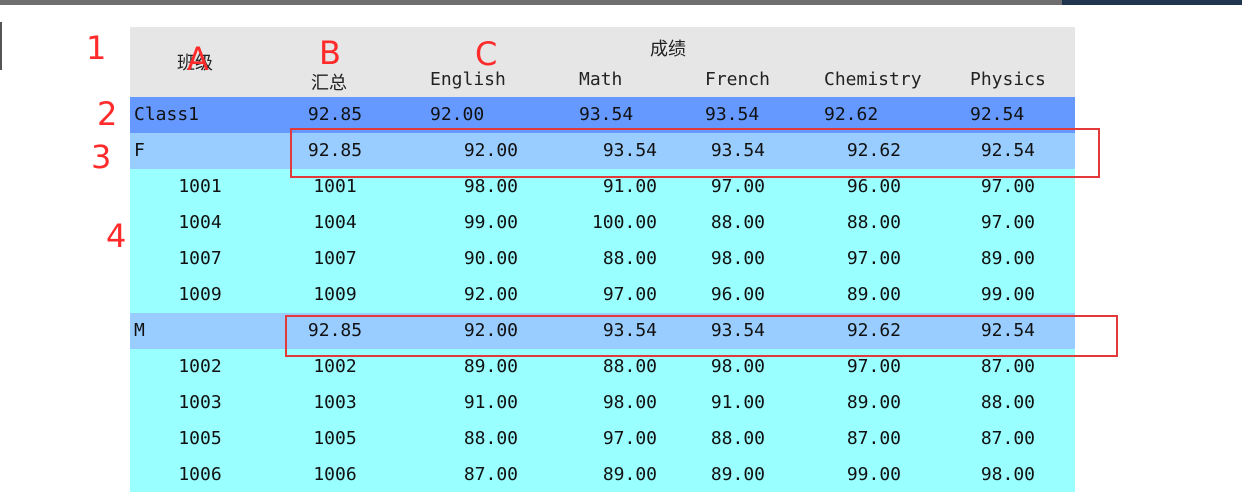 Image resolution: width=1242 pixels, height=492 pixels. I want to click on student-id-cell: 1001, so click(200, 186).